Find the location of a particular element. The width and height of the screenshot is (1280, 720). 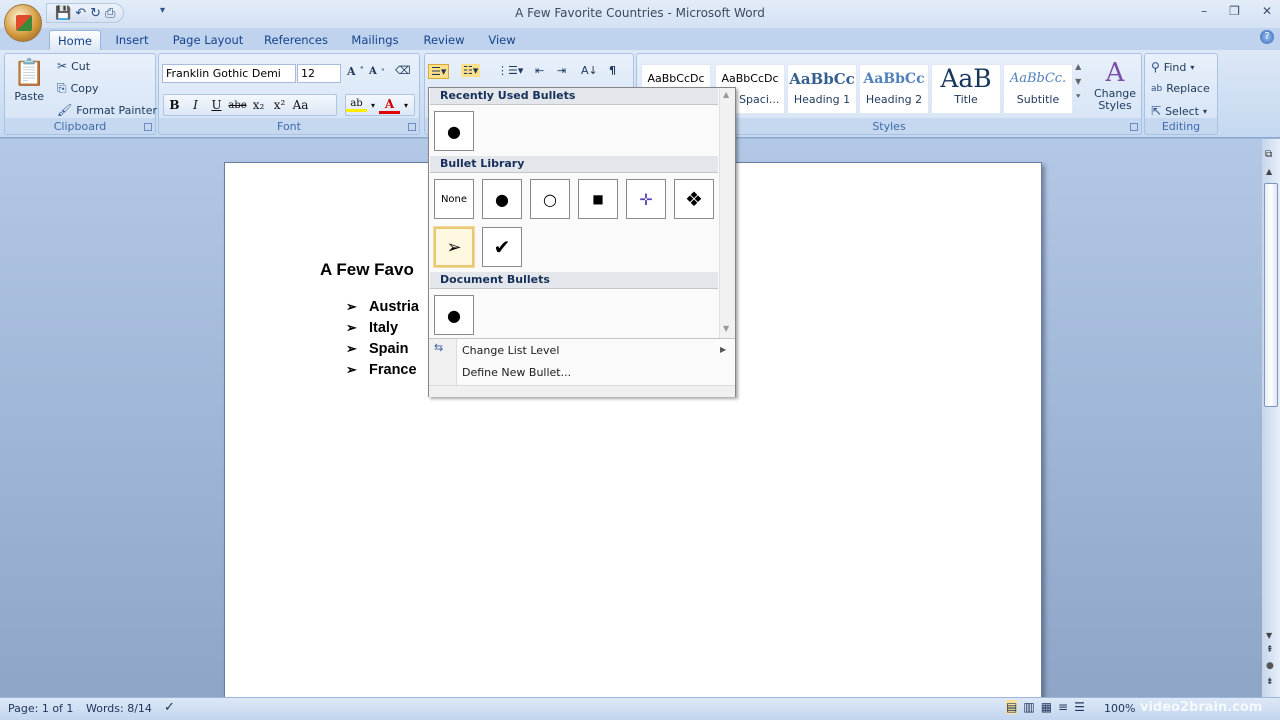

list-item: ➢ Austria is located at coordinates (382, 307).